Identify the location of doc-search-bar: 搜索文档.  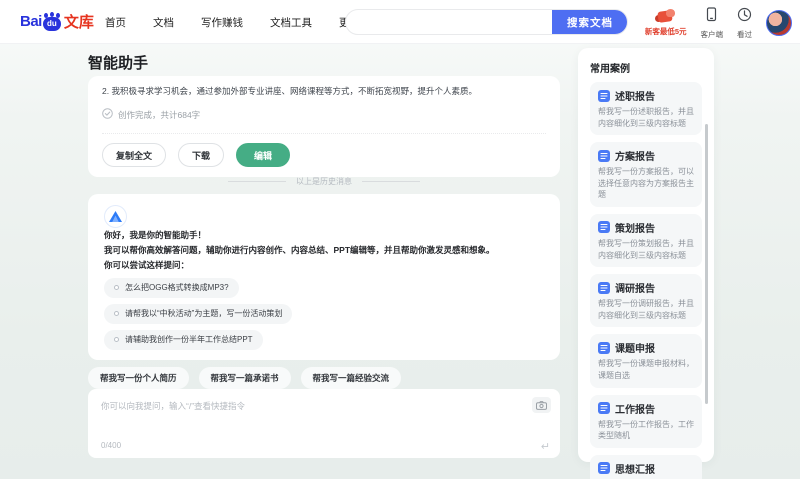
(486, 22).